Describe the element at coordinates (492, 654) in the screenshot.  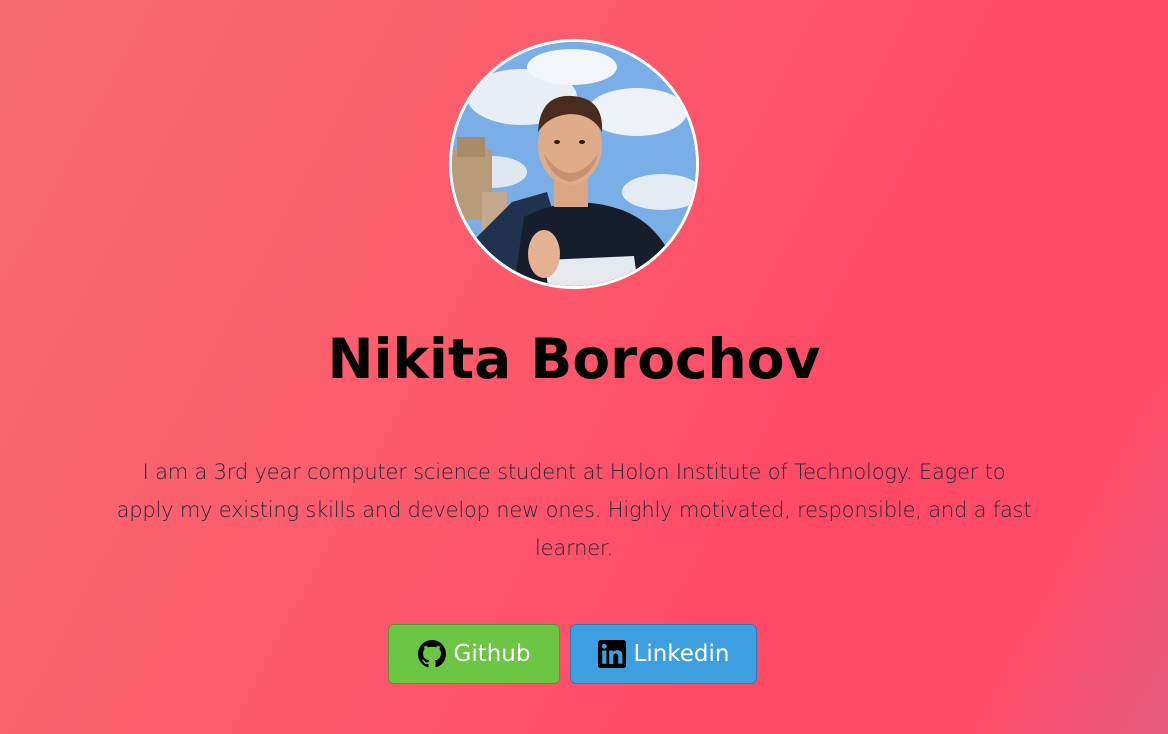
I see `github-label: Github` at that location.